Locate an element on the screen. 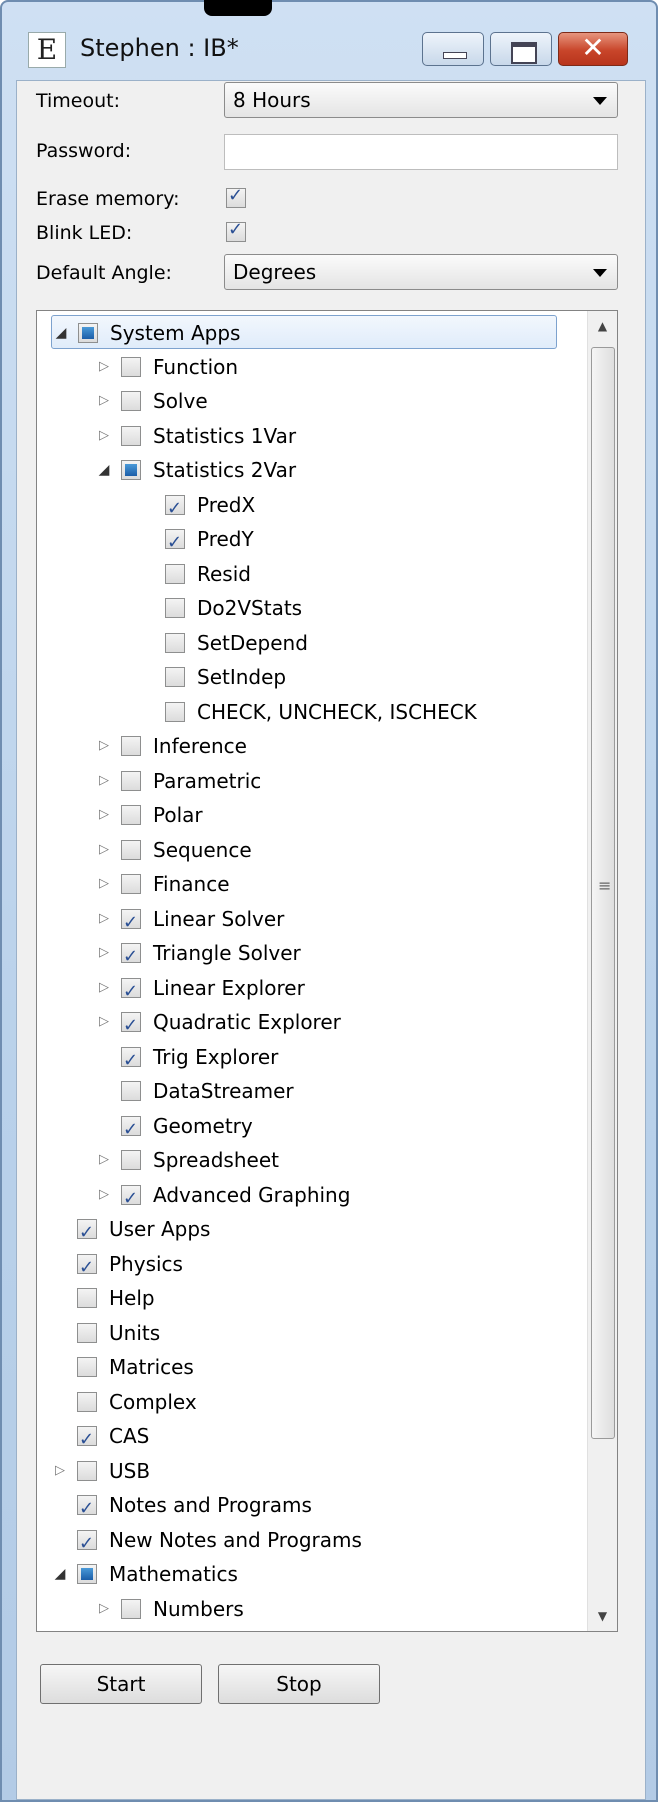 This screenshot has height=1802, width=658. password-input is located at coordinates (421, 152).